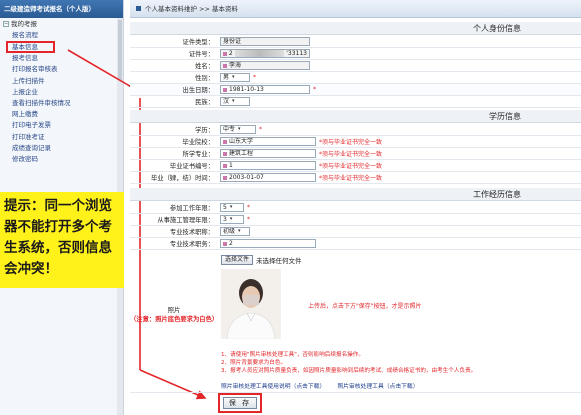 This screenshot has height=415, width=581. I want to click on work-years-value: 5, so click(225, 207).